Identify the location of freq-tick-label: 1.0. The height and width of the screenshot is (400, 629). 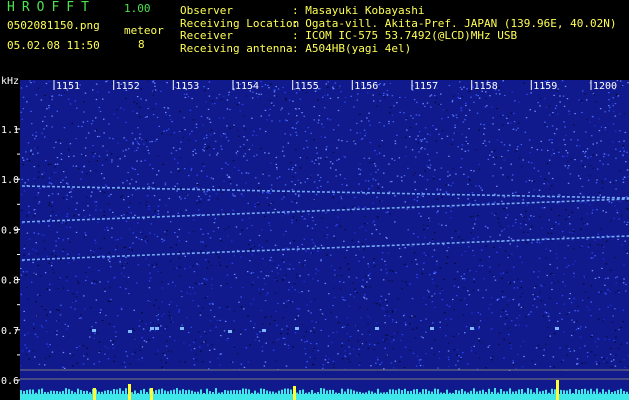
(10, 180).